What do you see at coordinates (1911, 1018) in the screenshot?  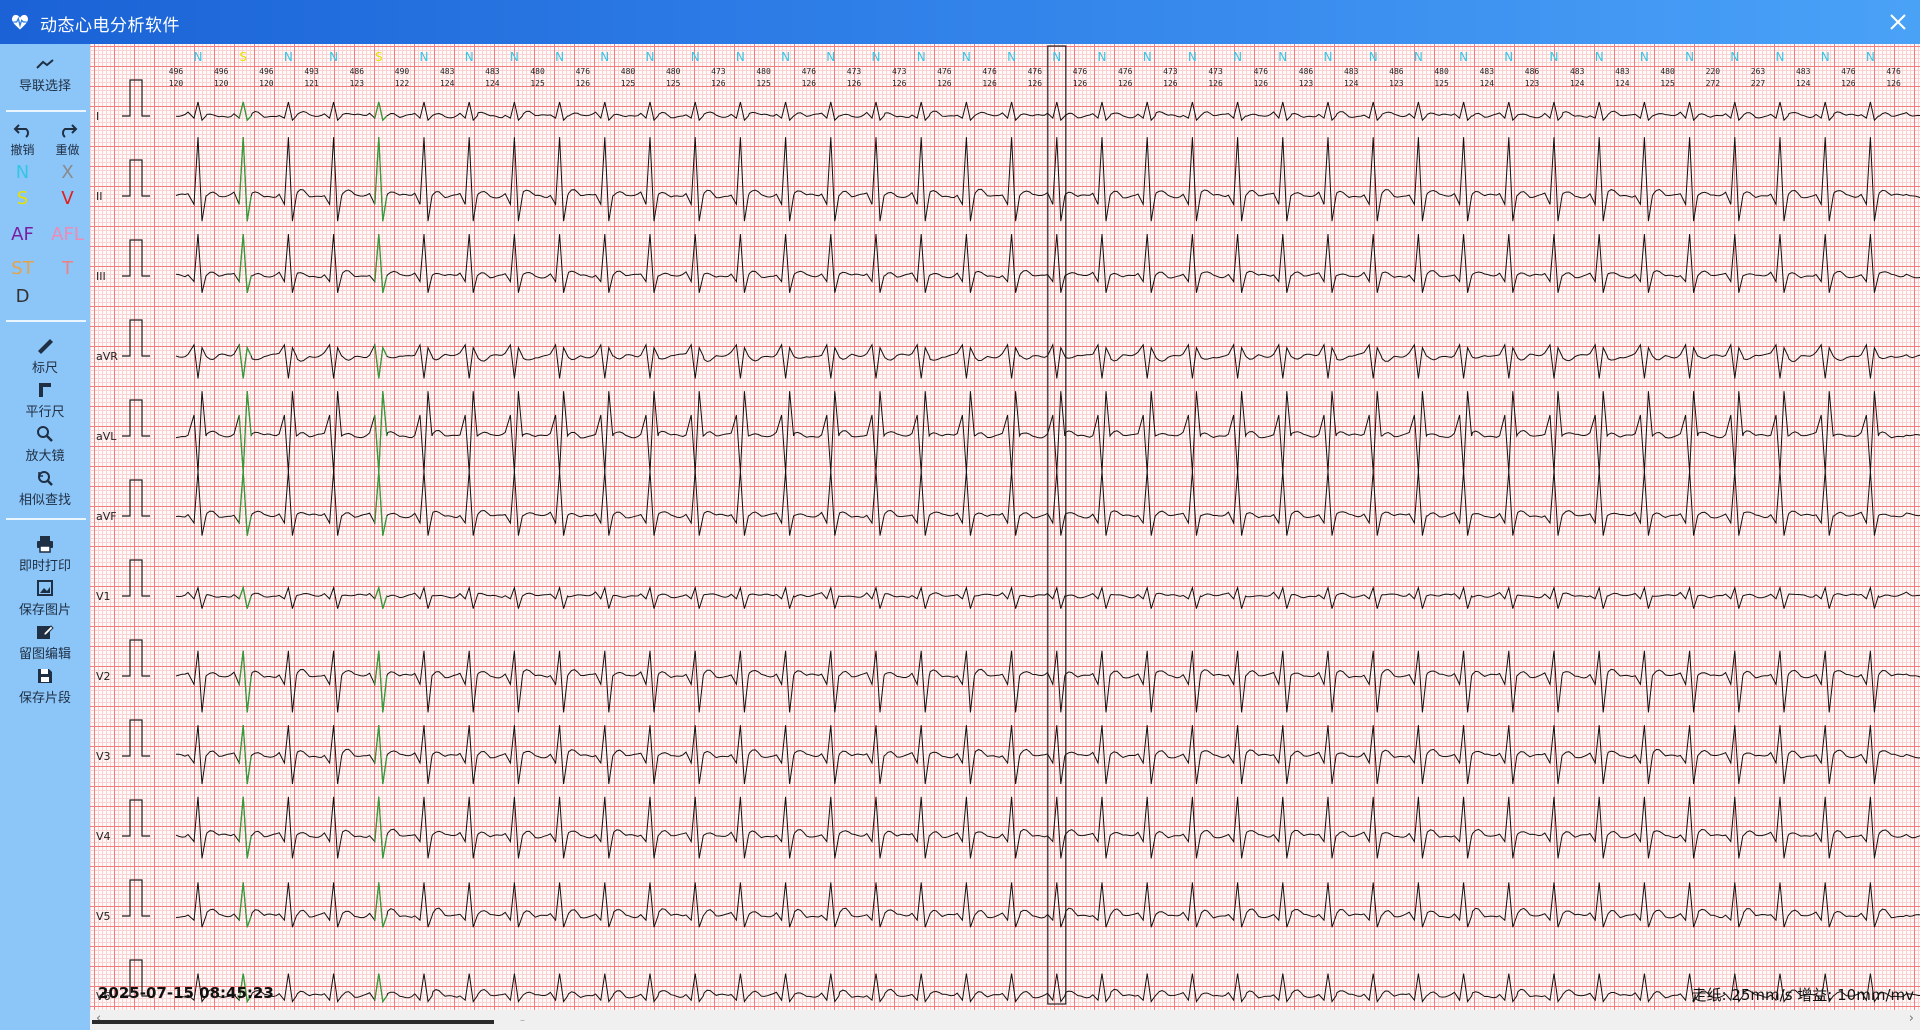 I see `scroll-right-arrow-icon: ›` at bounding box center [1911, 1018].